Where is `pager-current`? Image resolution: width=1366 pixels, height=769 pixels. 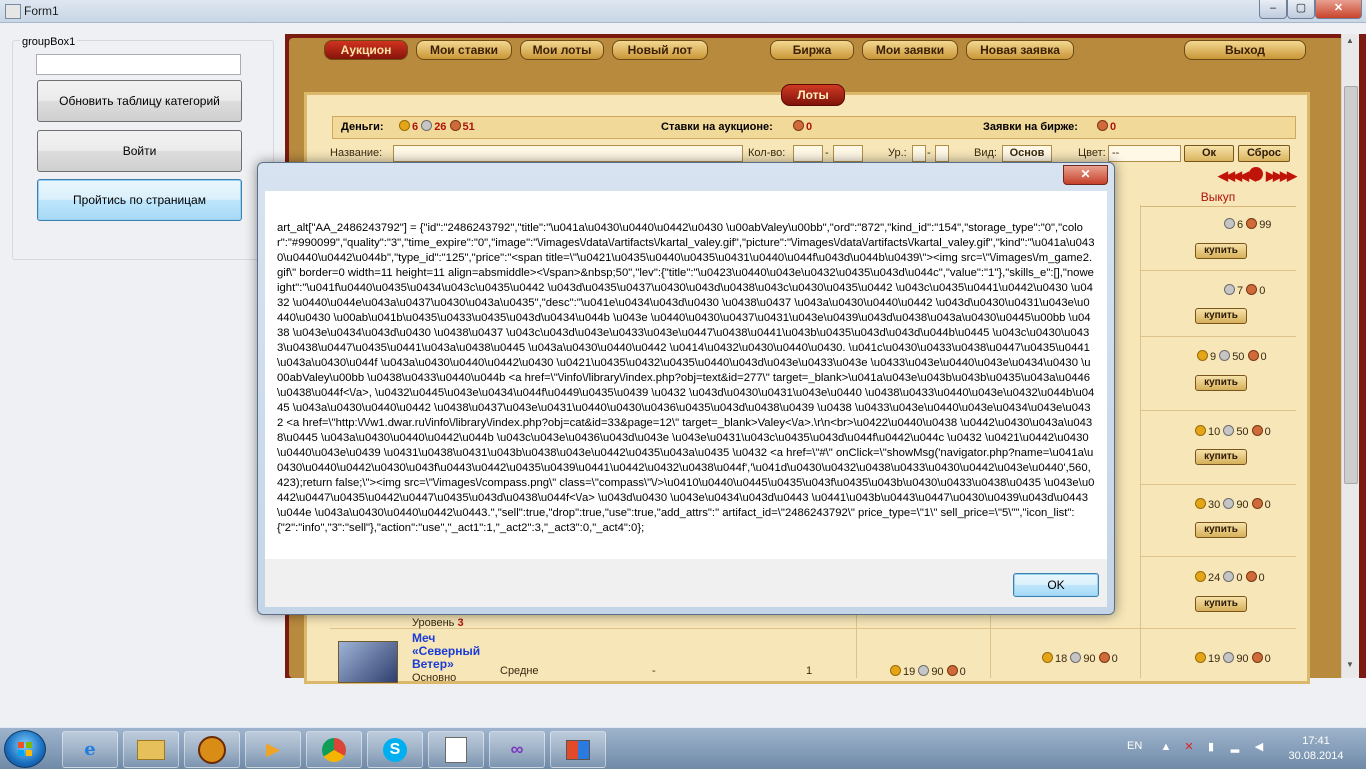 pager-current is located at coordinates (1256, 174).